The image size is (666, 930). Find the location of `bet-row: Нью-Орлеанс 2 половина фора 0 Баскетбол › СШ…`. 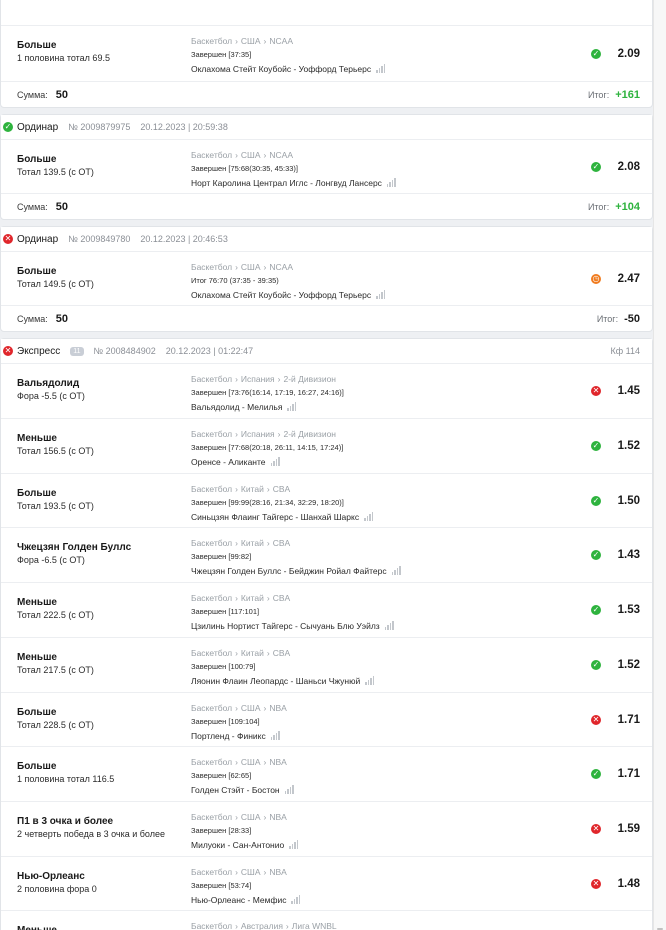

bet-row: Нью-Орлеанс 2 половина фора 0 Баскетбол › СШ… is located at coordinates (326, 883).